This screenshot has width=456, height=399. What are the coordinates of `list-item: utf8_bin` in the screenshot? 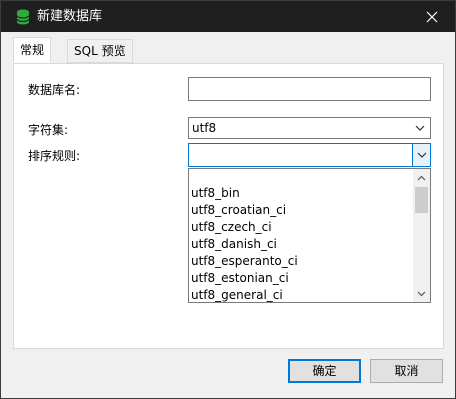 It's located at (215, 193).